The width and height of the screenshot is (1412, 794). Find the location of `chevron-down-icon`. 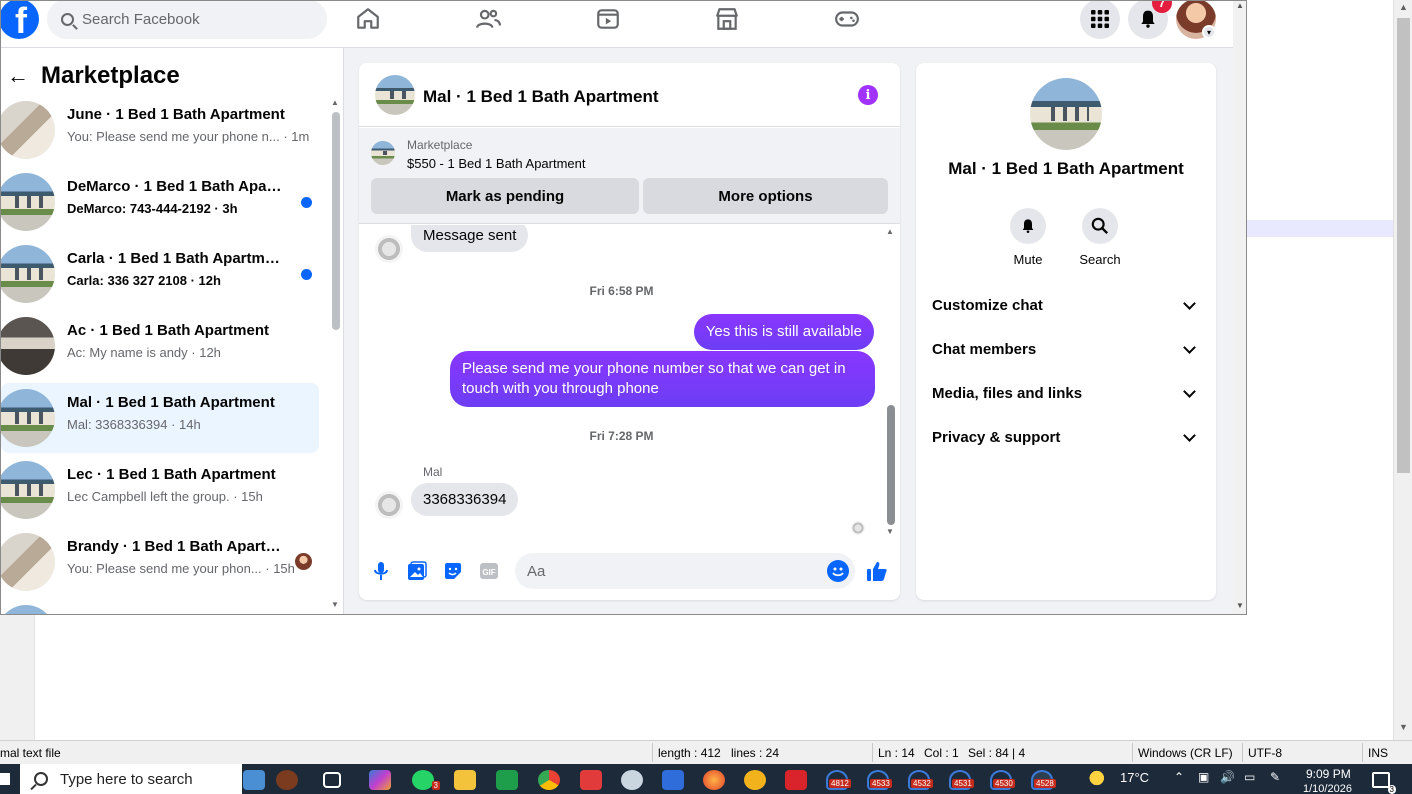

chevron-down-icon is located at coordinates (1189, 435).